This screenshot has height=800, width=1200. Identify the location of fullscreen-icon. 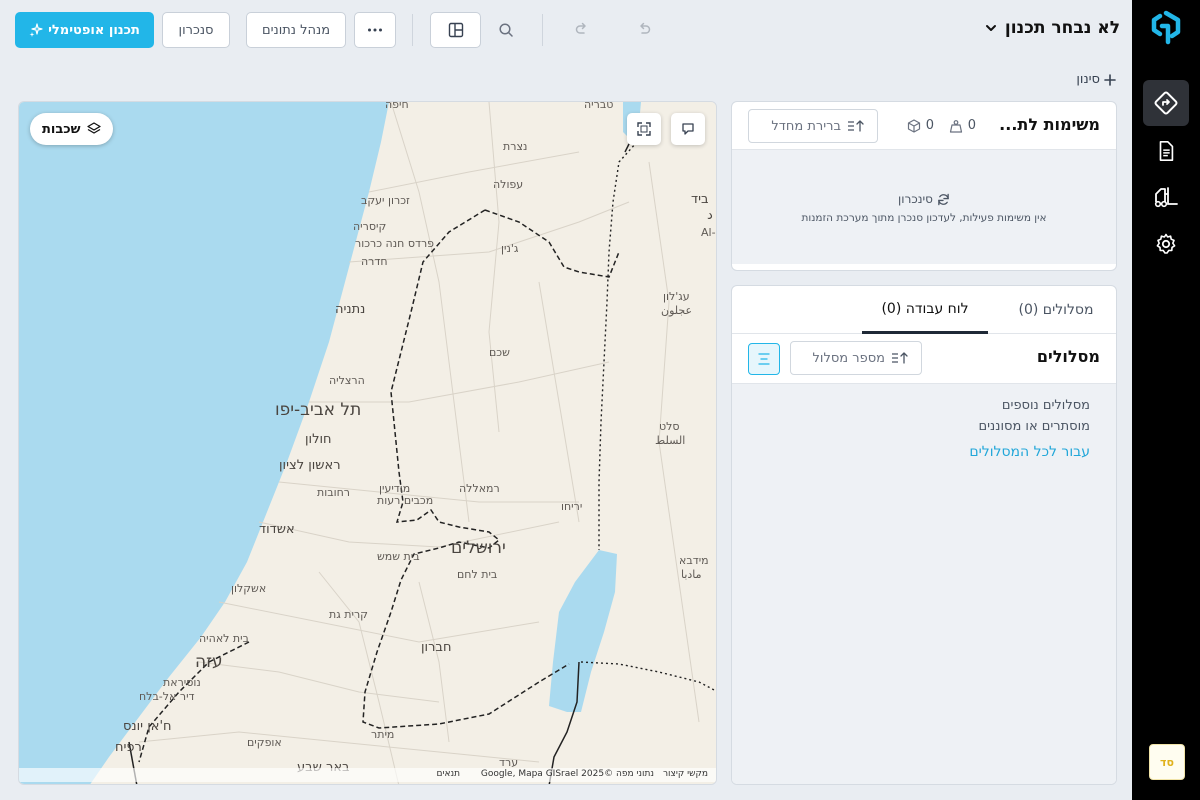
(644, 129).